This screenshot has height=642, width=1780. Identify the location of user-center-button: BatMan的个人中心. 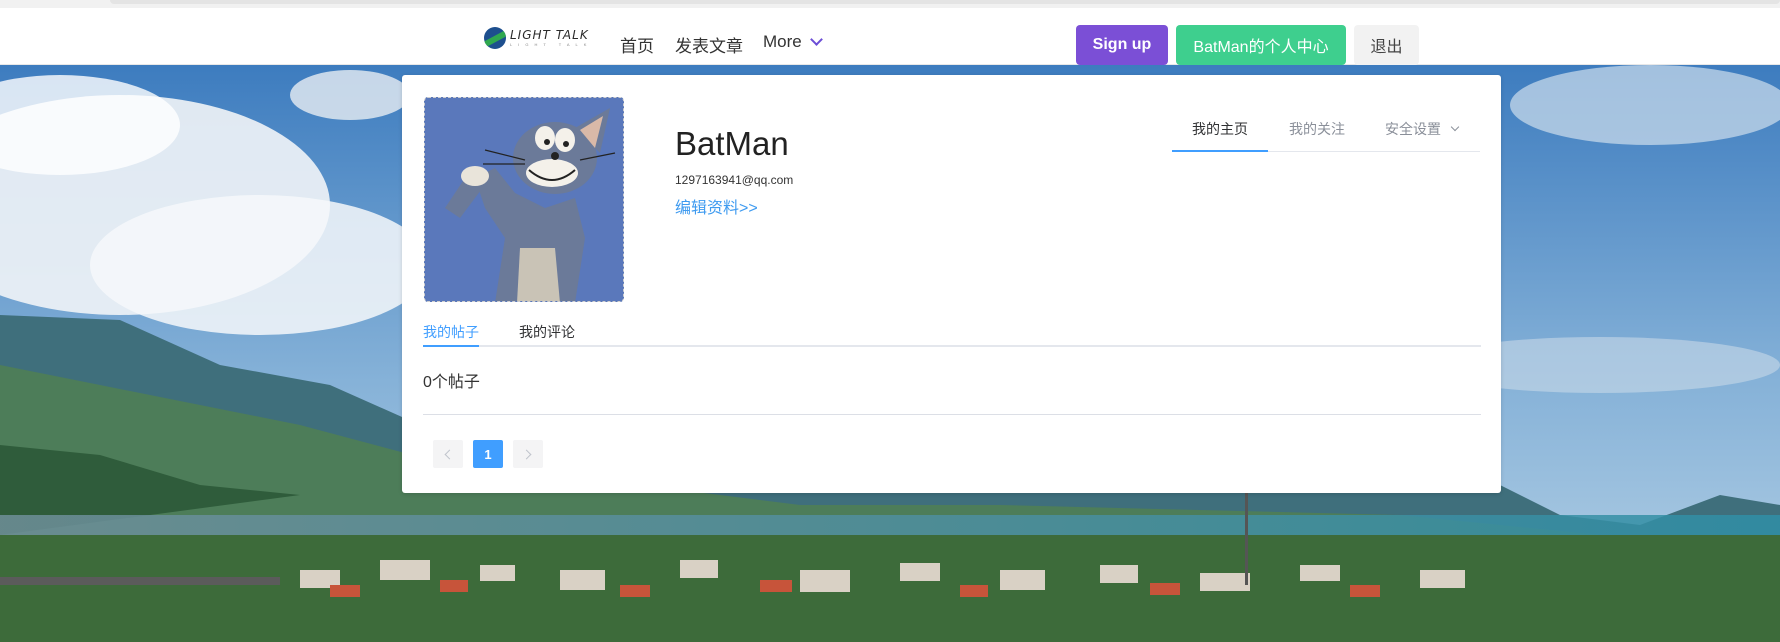
(1261, 45).